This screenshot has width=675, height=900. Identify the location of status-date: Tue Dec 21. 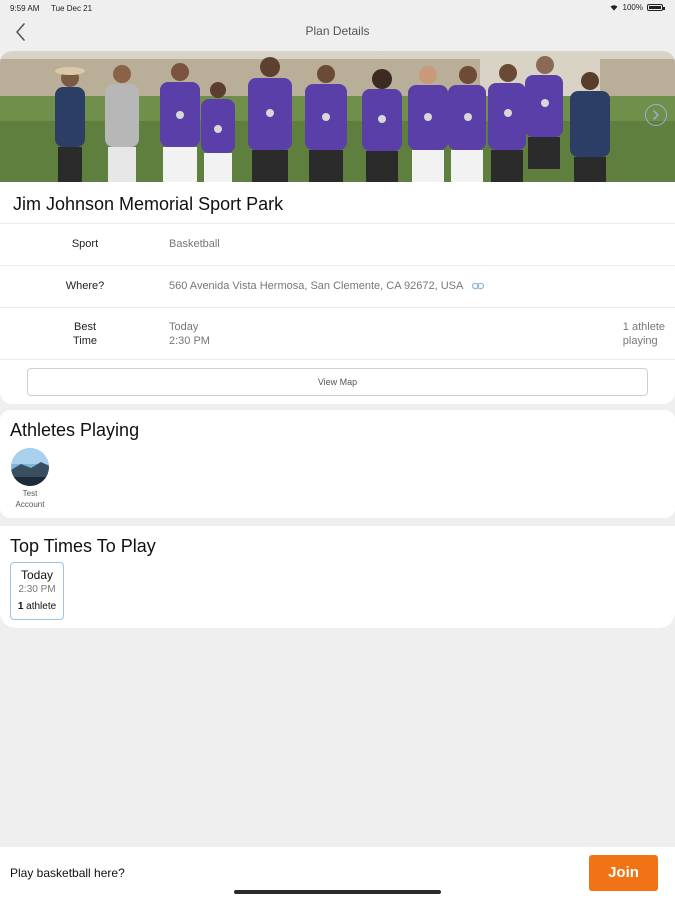
(72, 8).